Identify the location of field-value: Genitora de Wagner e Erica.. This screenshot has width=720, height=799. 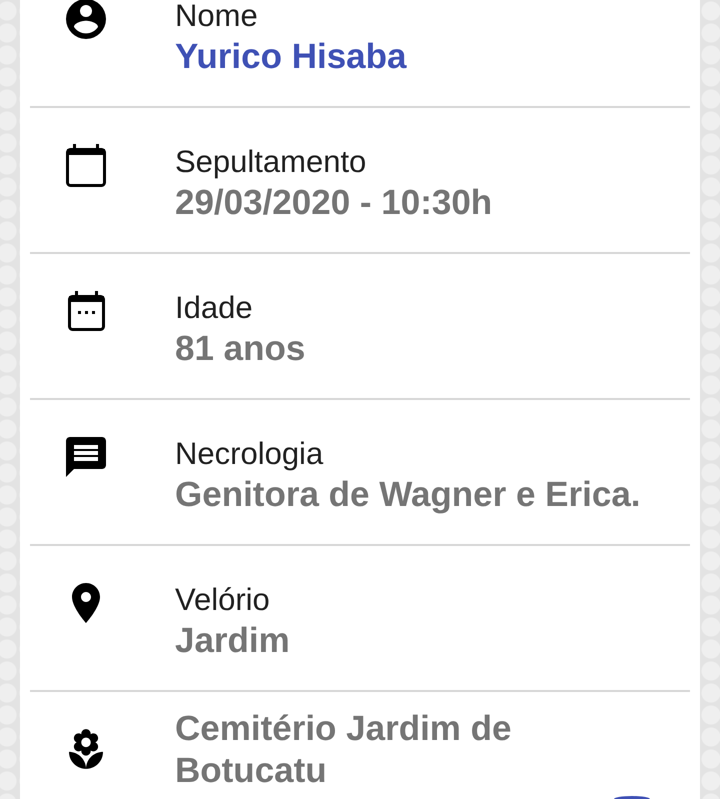
(408, 495).